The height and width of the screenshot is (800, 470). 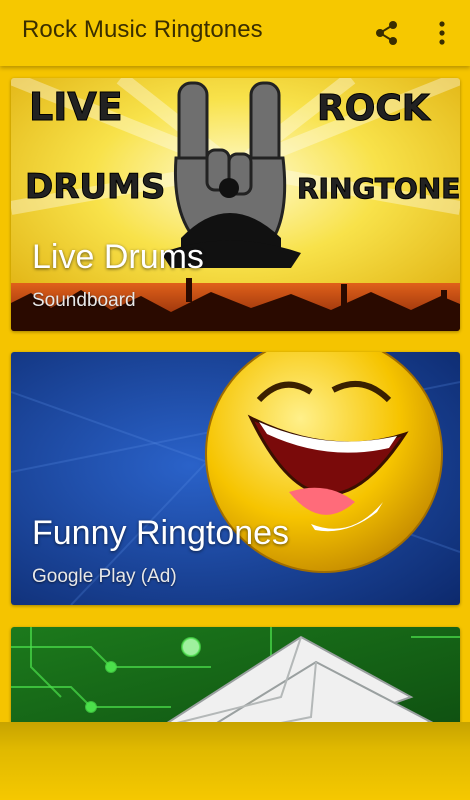 I want to click on card-subtitle: Soundboard, so click(x=84, y=300).